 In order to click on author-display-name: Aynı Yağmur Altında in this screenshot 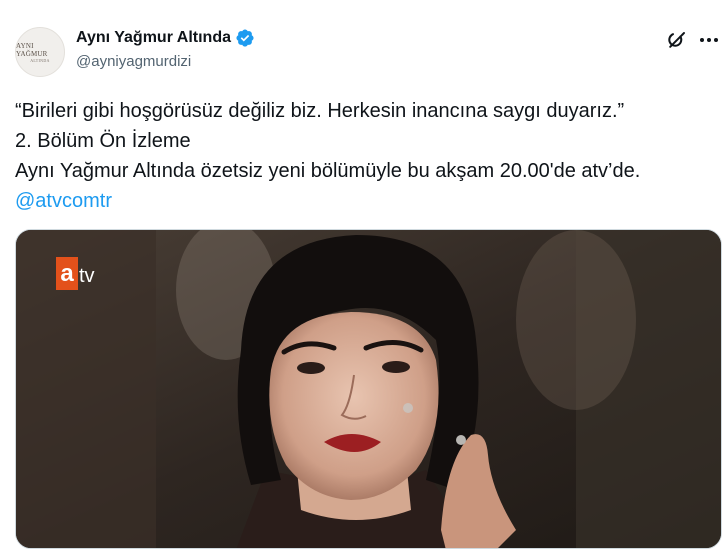, I will do `click(153, 38)`.